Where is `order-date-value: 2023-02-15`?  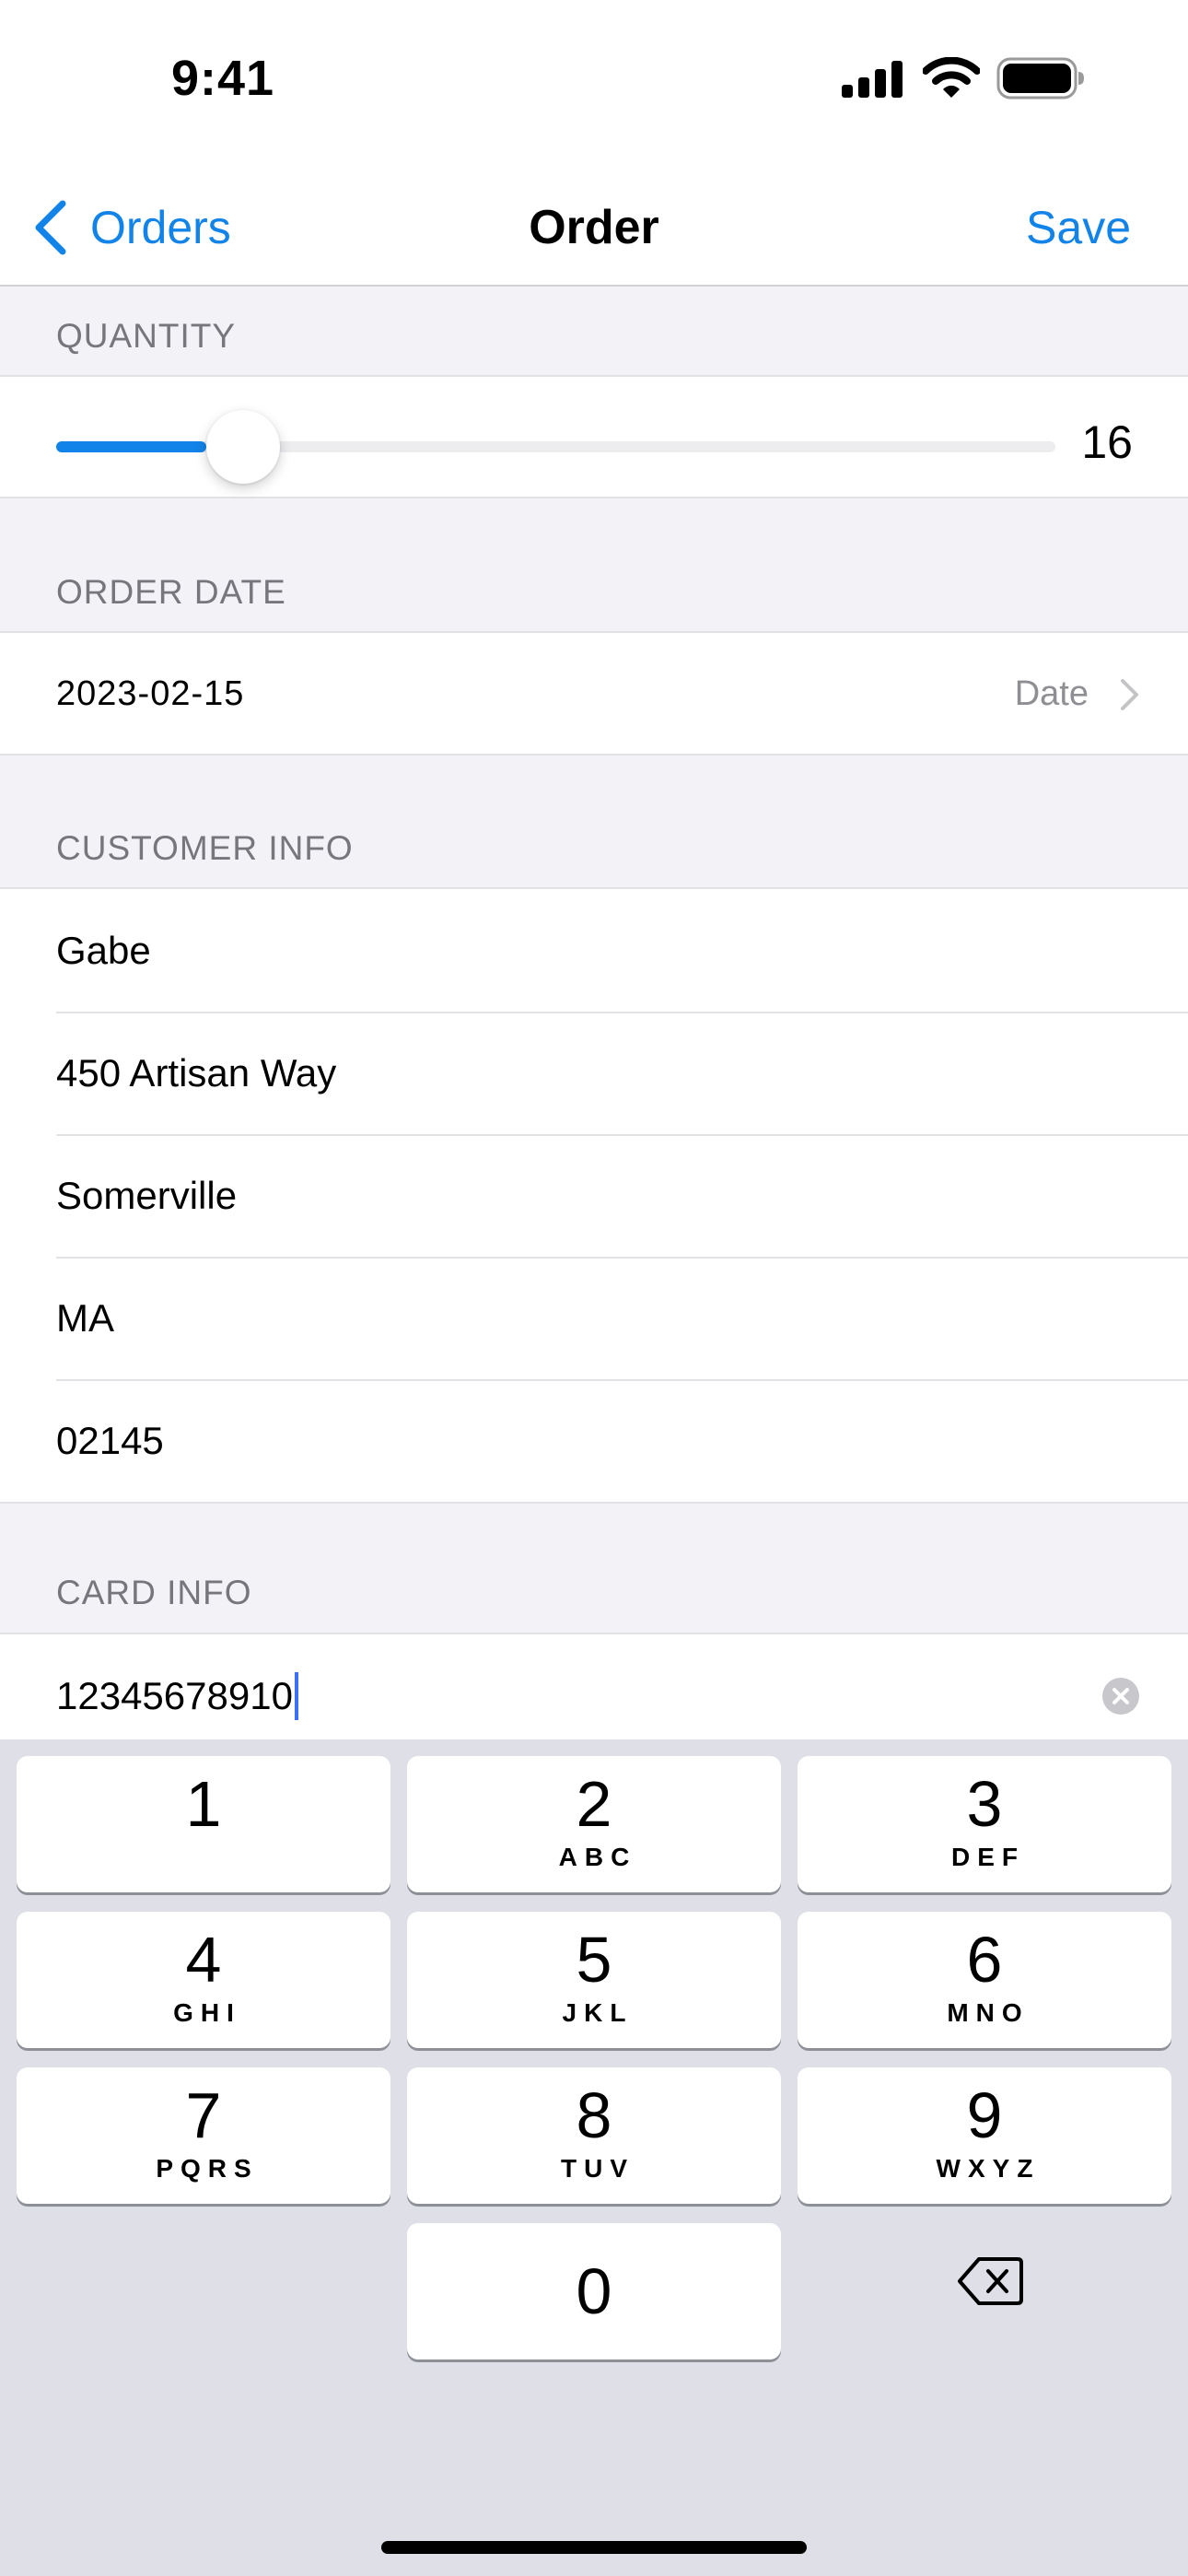
order-date-value: 2023-02-15 is located at coordinates (150, 693).